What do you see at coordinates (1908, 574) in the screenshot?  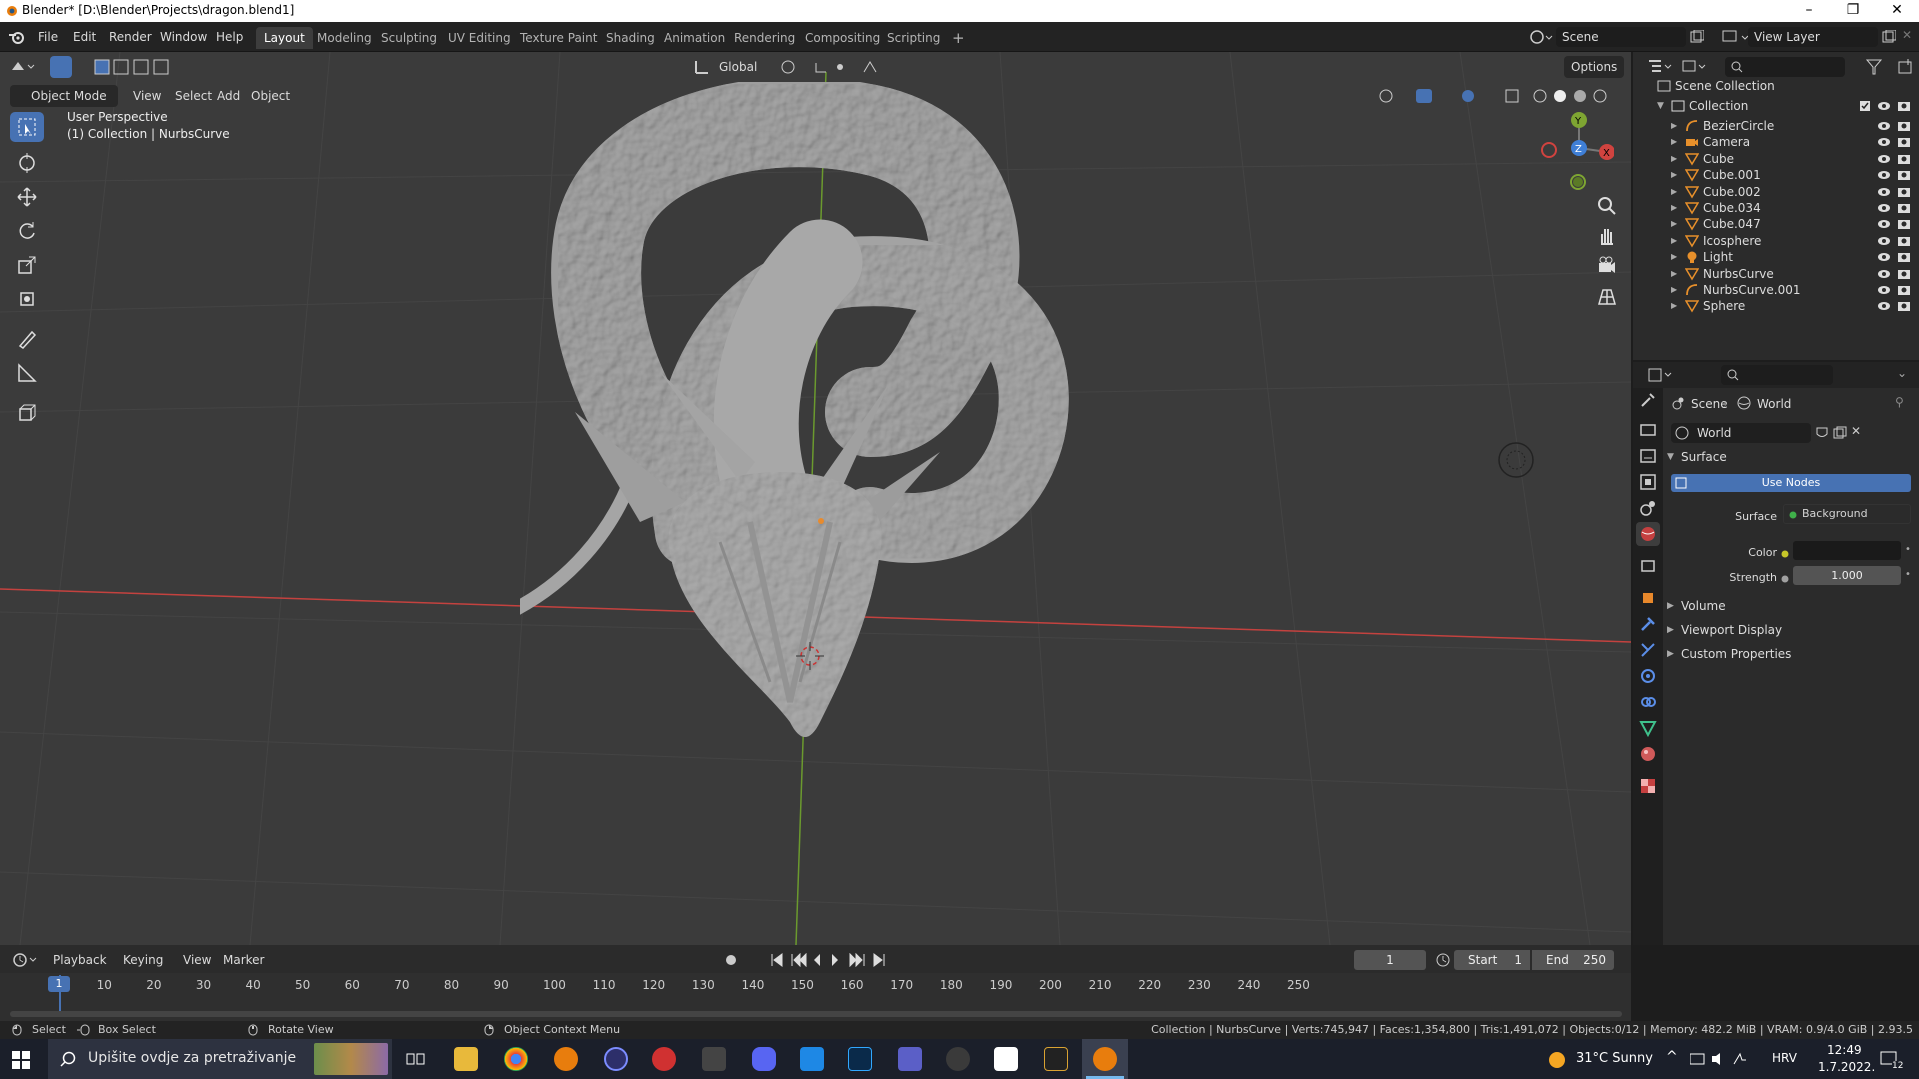 I see `strength-keyframe-icon: •` at bounding box center [1908, 574].